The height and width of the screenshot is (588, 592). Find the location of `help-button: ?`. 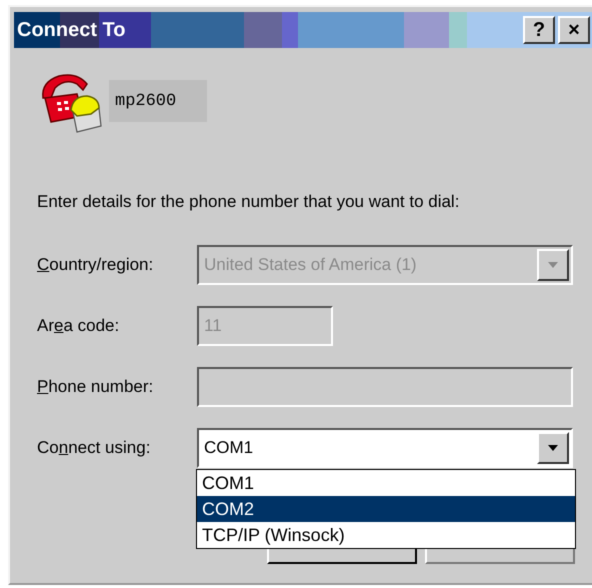

help-button: ? is located at coordinates (539, 30).